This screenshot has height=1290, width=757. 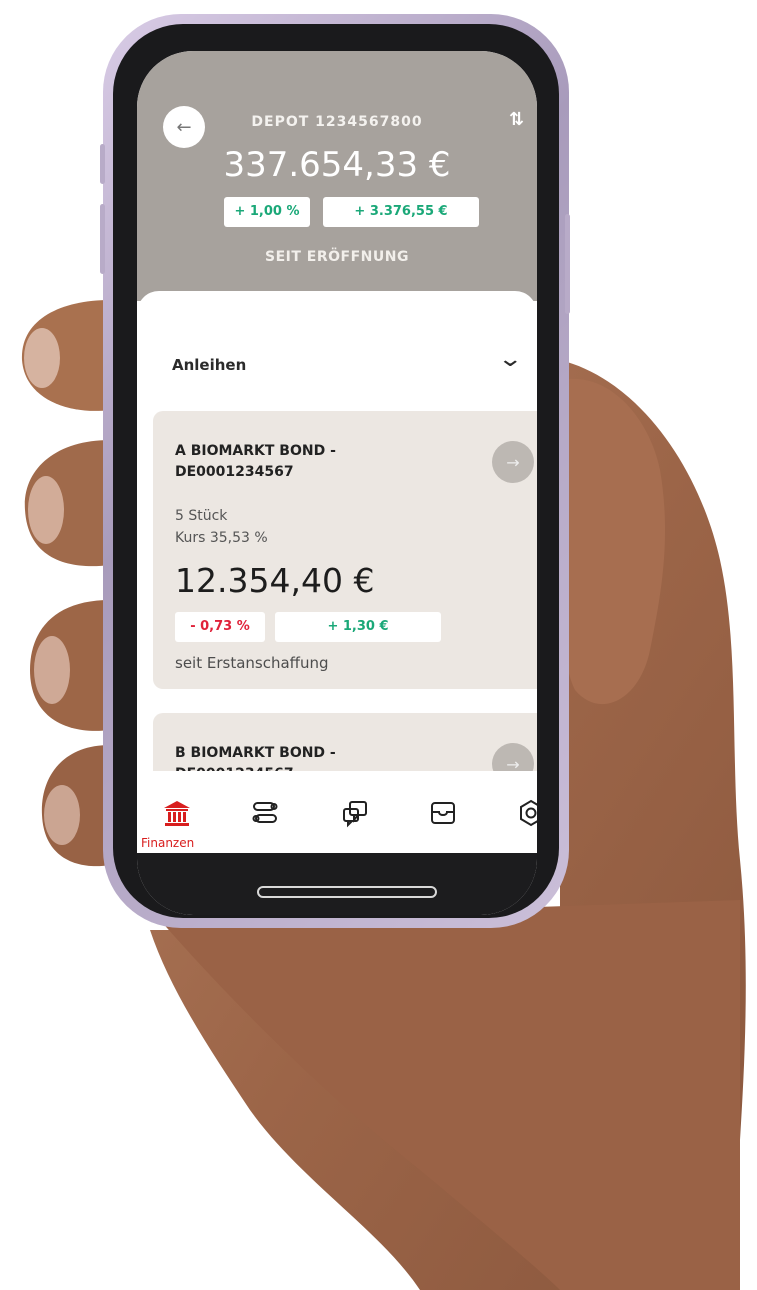 I want to click on holding-title-line1: B BIOMARKT BOND -, so click(x=255, y=753).